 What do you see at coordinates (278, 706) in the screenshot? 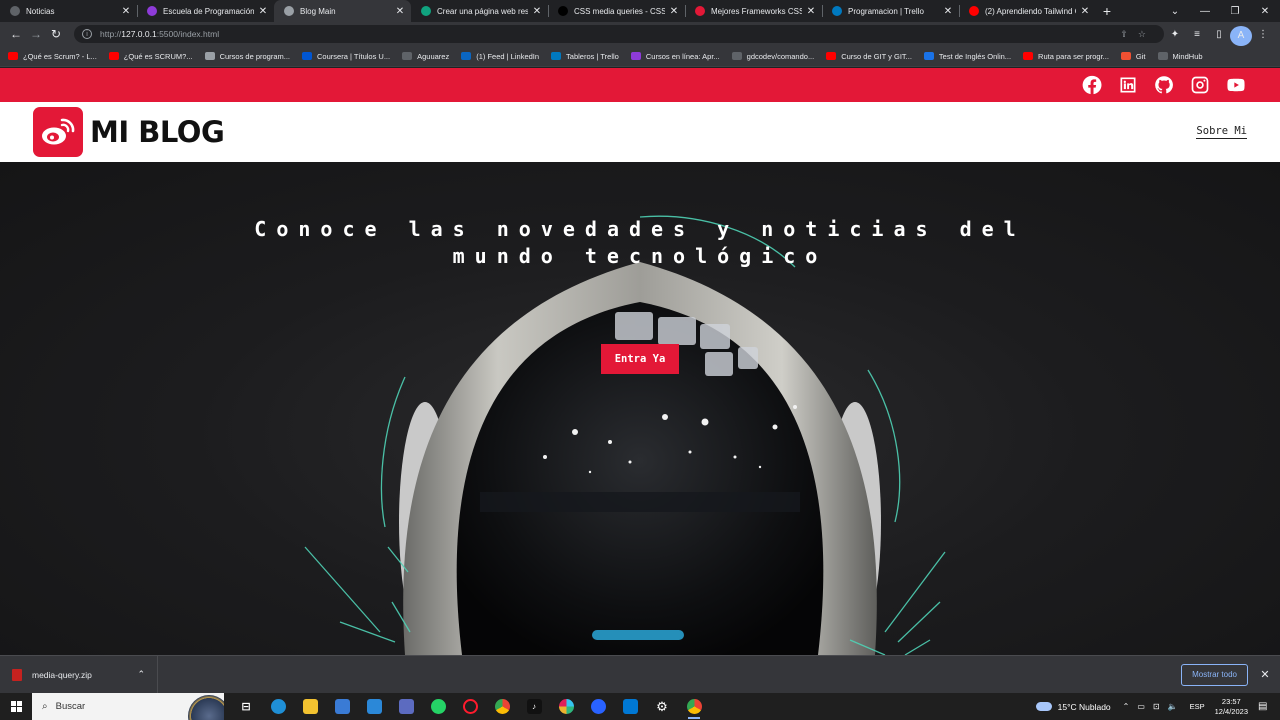
I see `edge-icon` at bounding box center [278, 706].